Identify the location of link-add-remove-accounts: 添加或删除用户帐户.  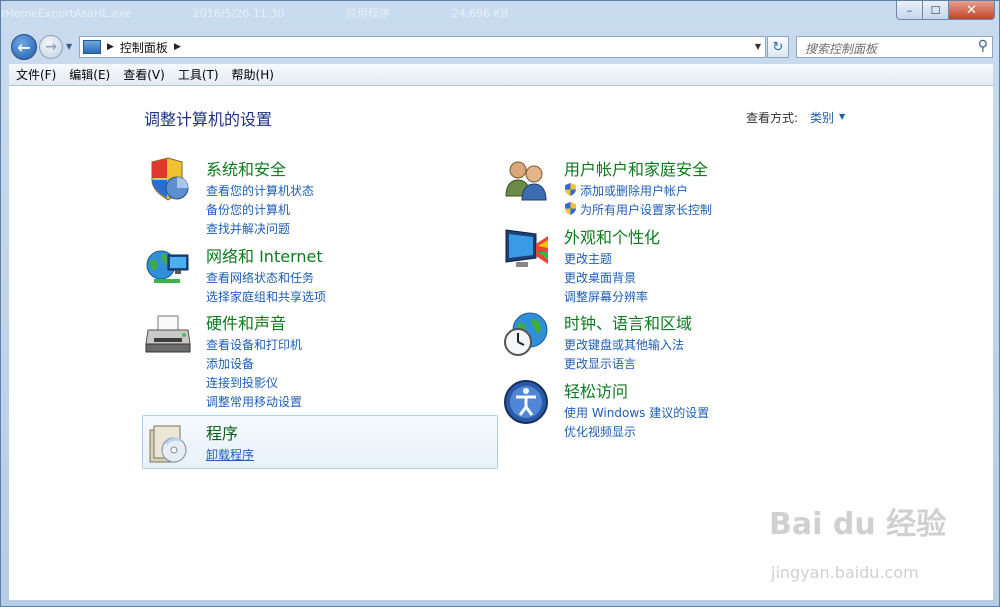
(626, 190).